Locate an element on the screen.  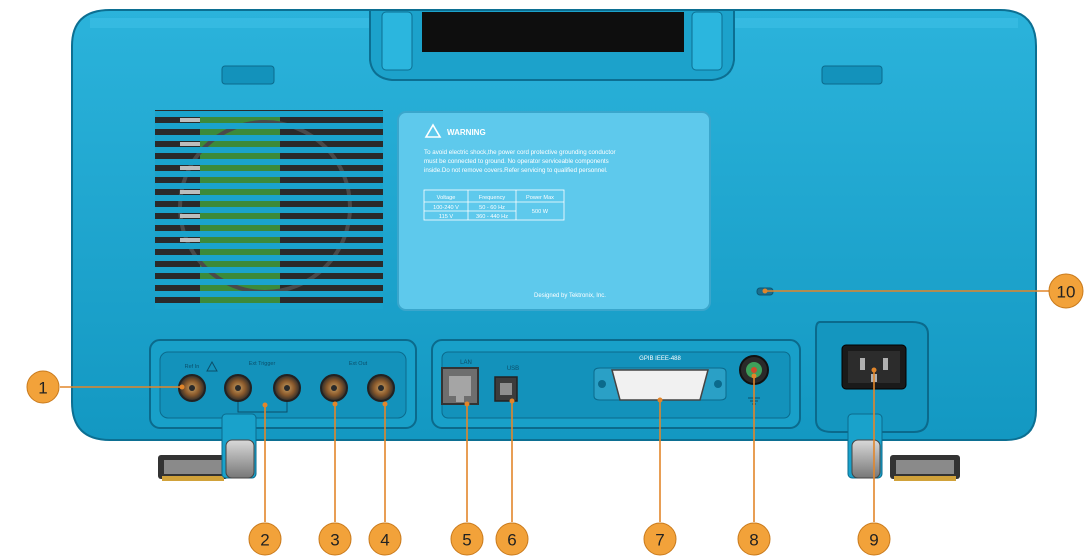
callout-3: 3 is located at coordinates (335, 539).